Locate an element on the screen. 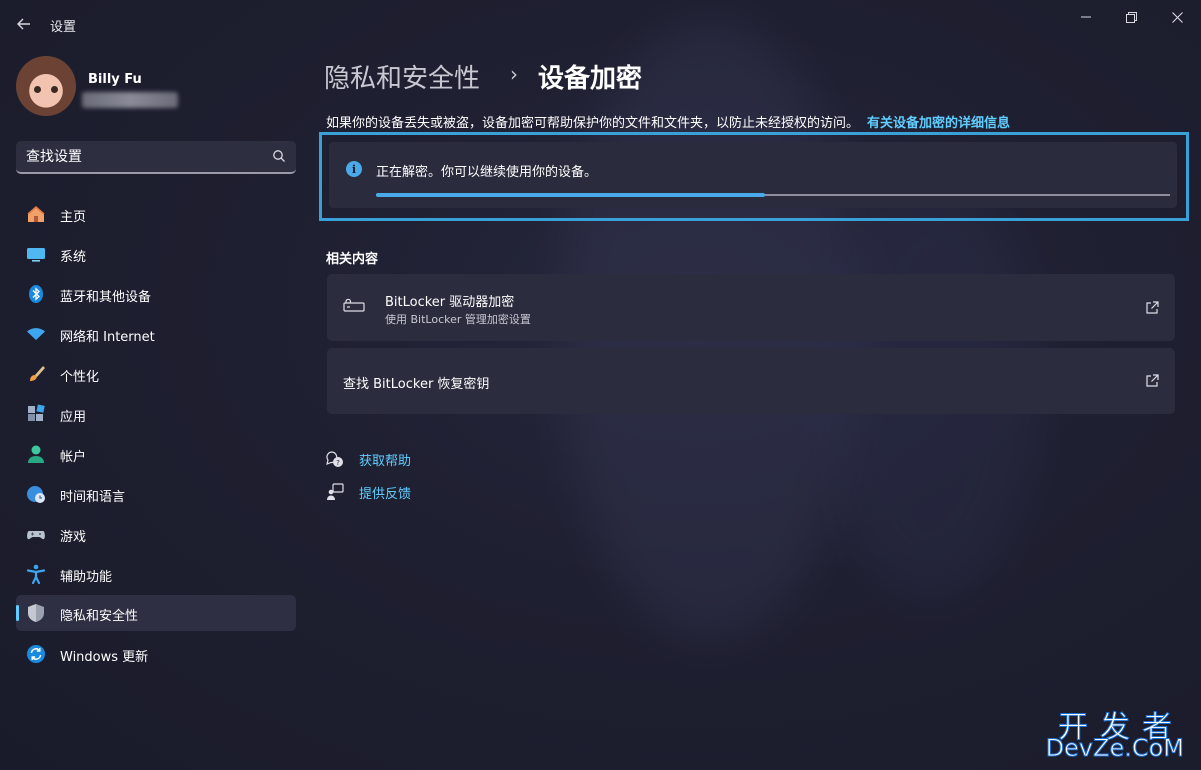  gamepad-icon is located at coordinates (36, 534).